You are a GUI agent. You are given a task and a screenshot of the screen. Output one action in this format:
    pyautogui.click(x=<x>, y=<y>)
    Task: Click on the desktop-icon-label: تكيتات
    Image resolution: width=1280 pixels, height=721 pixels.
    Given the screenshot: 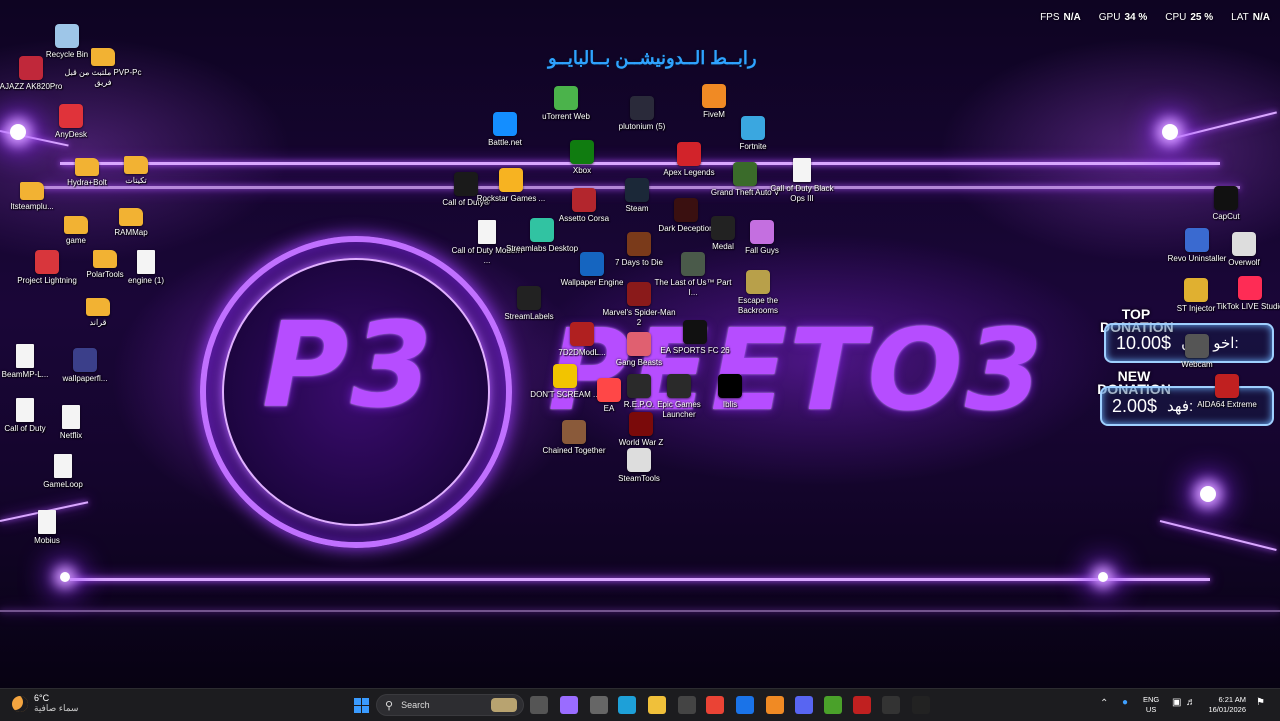 What is the action you would take?
    pyautogui.click(x=136, y=180)
    